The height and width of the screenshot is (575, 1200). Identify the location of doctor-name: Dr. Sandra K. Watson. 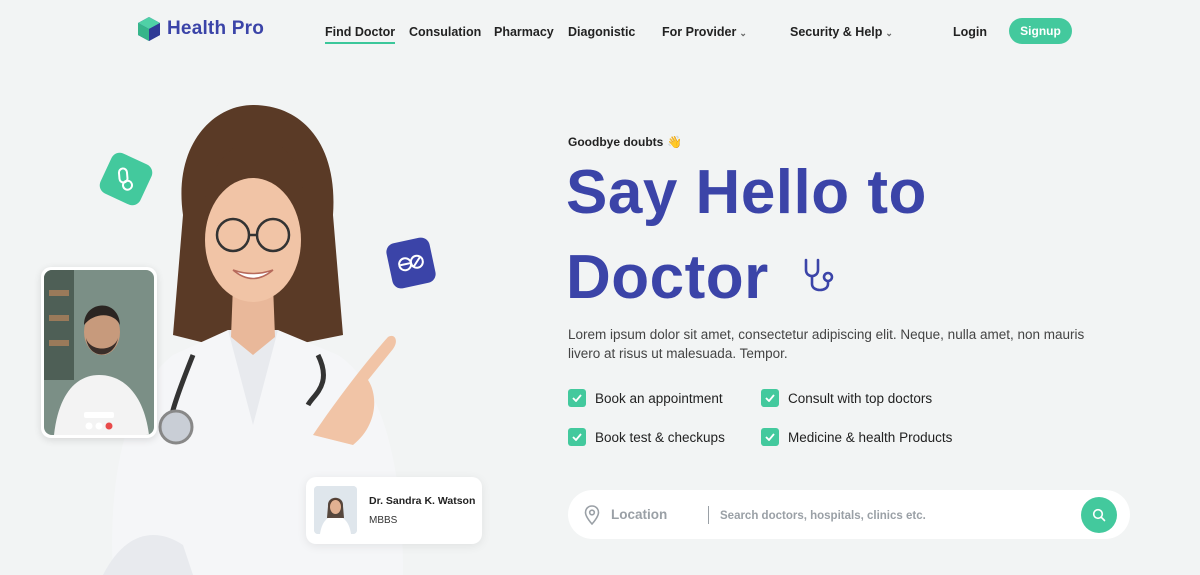
(422, 501).